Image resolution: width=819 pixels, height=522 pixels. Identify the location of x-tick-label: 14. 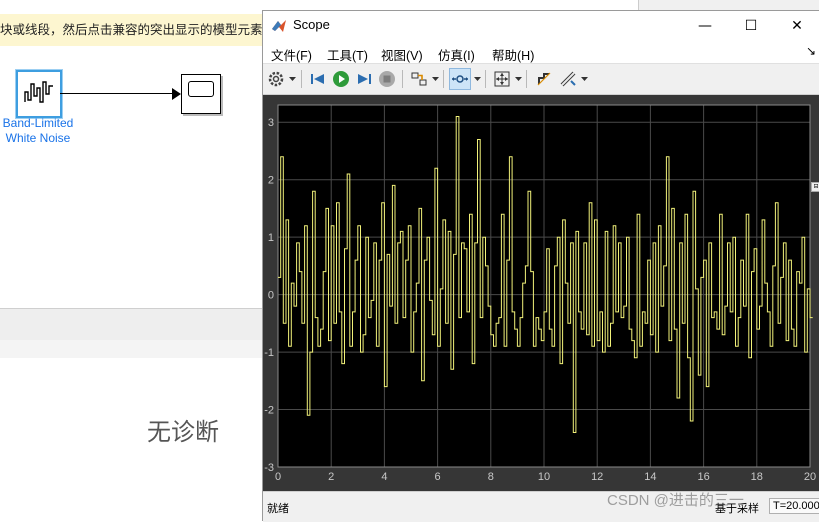
(650, 477).